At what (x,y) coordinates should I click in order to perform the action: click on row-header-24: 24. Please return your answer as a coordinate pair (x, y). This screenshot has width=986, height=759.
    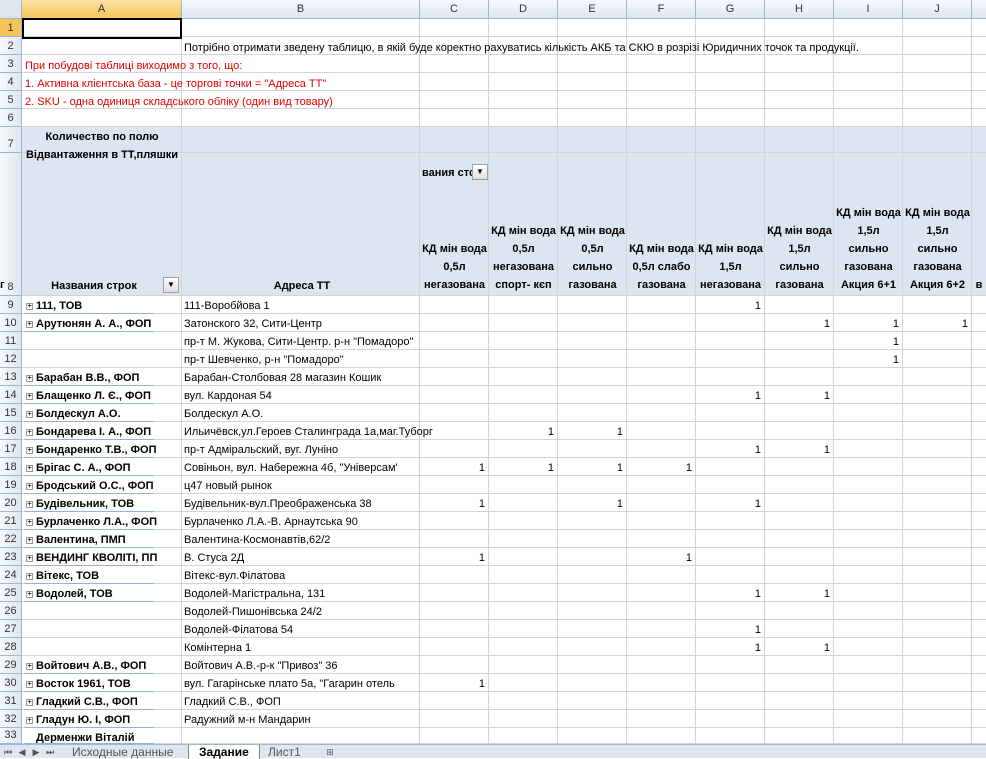
    Looking at the image, I should click on (11, 575).